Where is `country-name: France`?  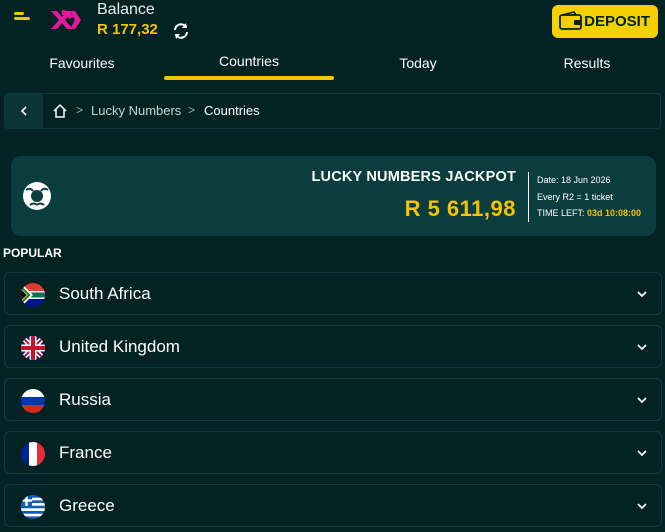 country-name: France is located at coordinates (85, 452).